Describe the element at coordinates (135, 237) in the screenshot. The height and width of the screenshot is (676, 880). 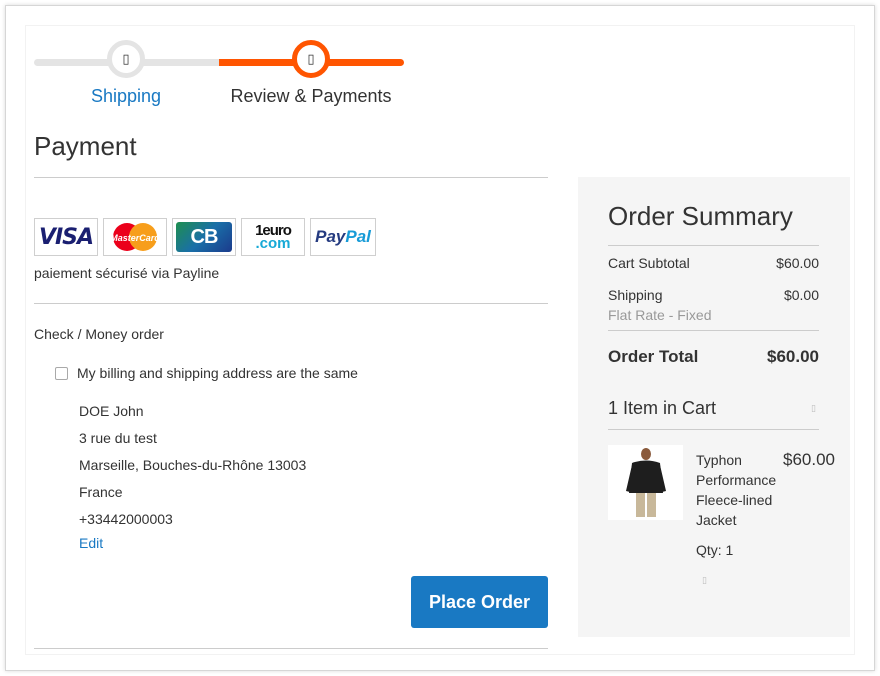
I see `mastercard-logo: MasterCard` at that location.